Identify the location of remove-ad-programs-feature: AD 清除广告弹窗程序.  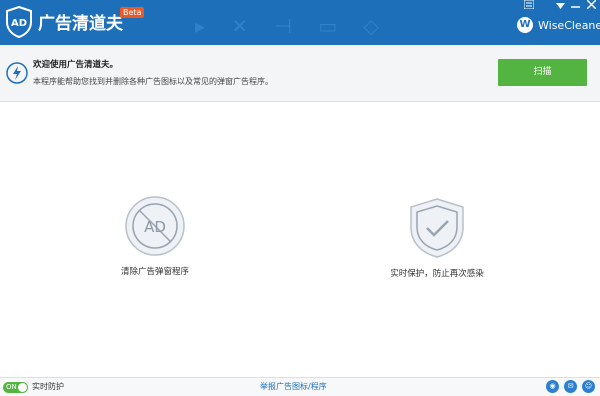
(155, 236).